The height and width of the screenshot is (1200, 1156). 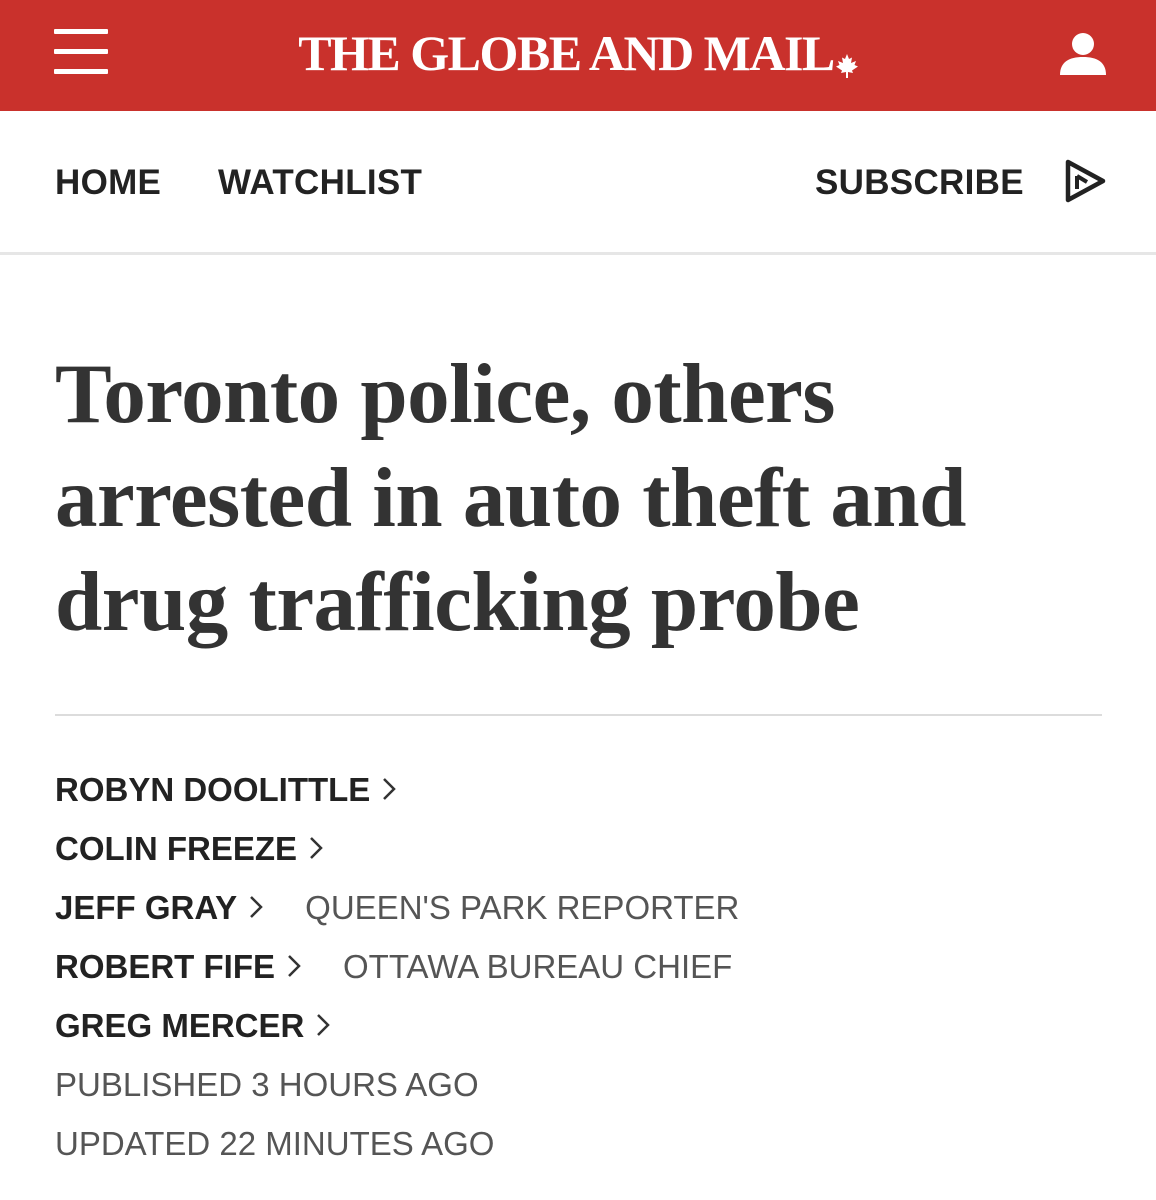 What do you see at coordinates (538, 966) in the screenshot?
I see `author-role: OTTAWA BUREAU CHIEF` at bounding box center [538, 966].